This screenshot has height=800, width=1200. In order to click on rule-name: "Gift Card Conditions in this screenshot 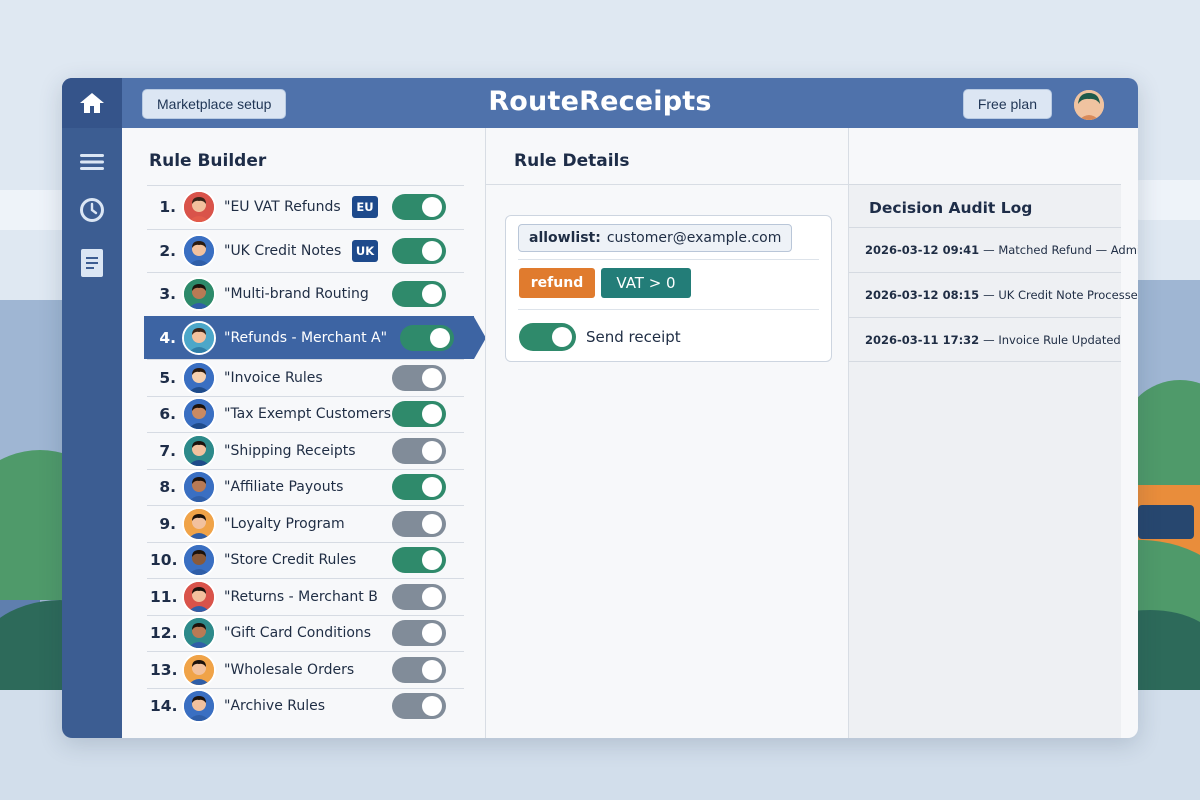, I will do `click(298, 633)`.